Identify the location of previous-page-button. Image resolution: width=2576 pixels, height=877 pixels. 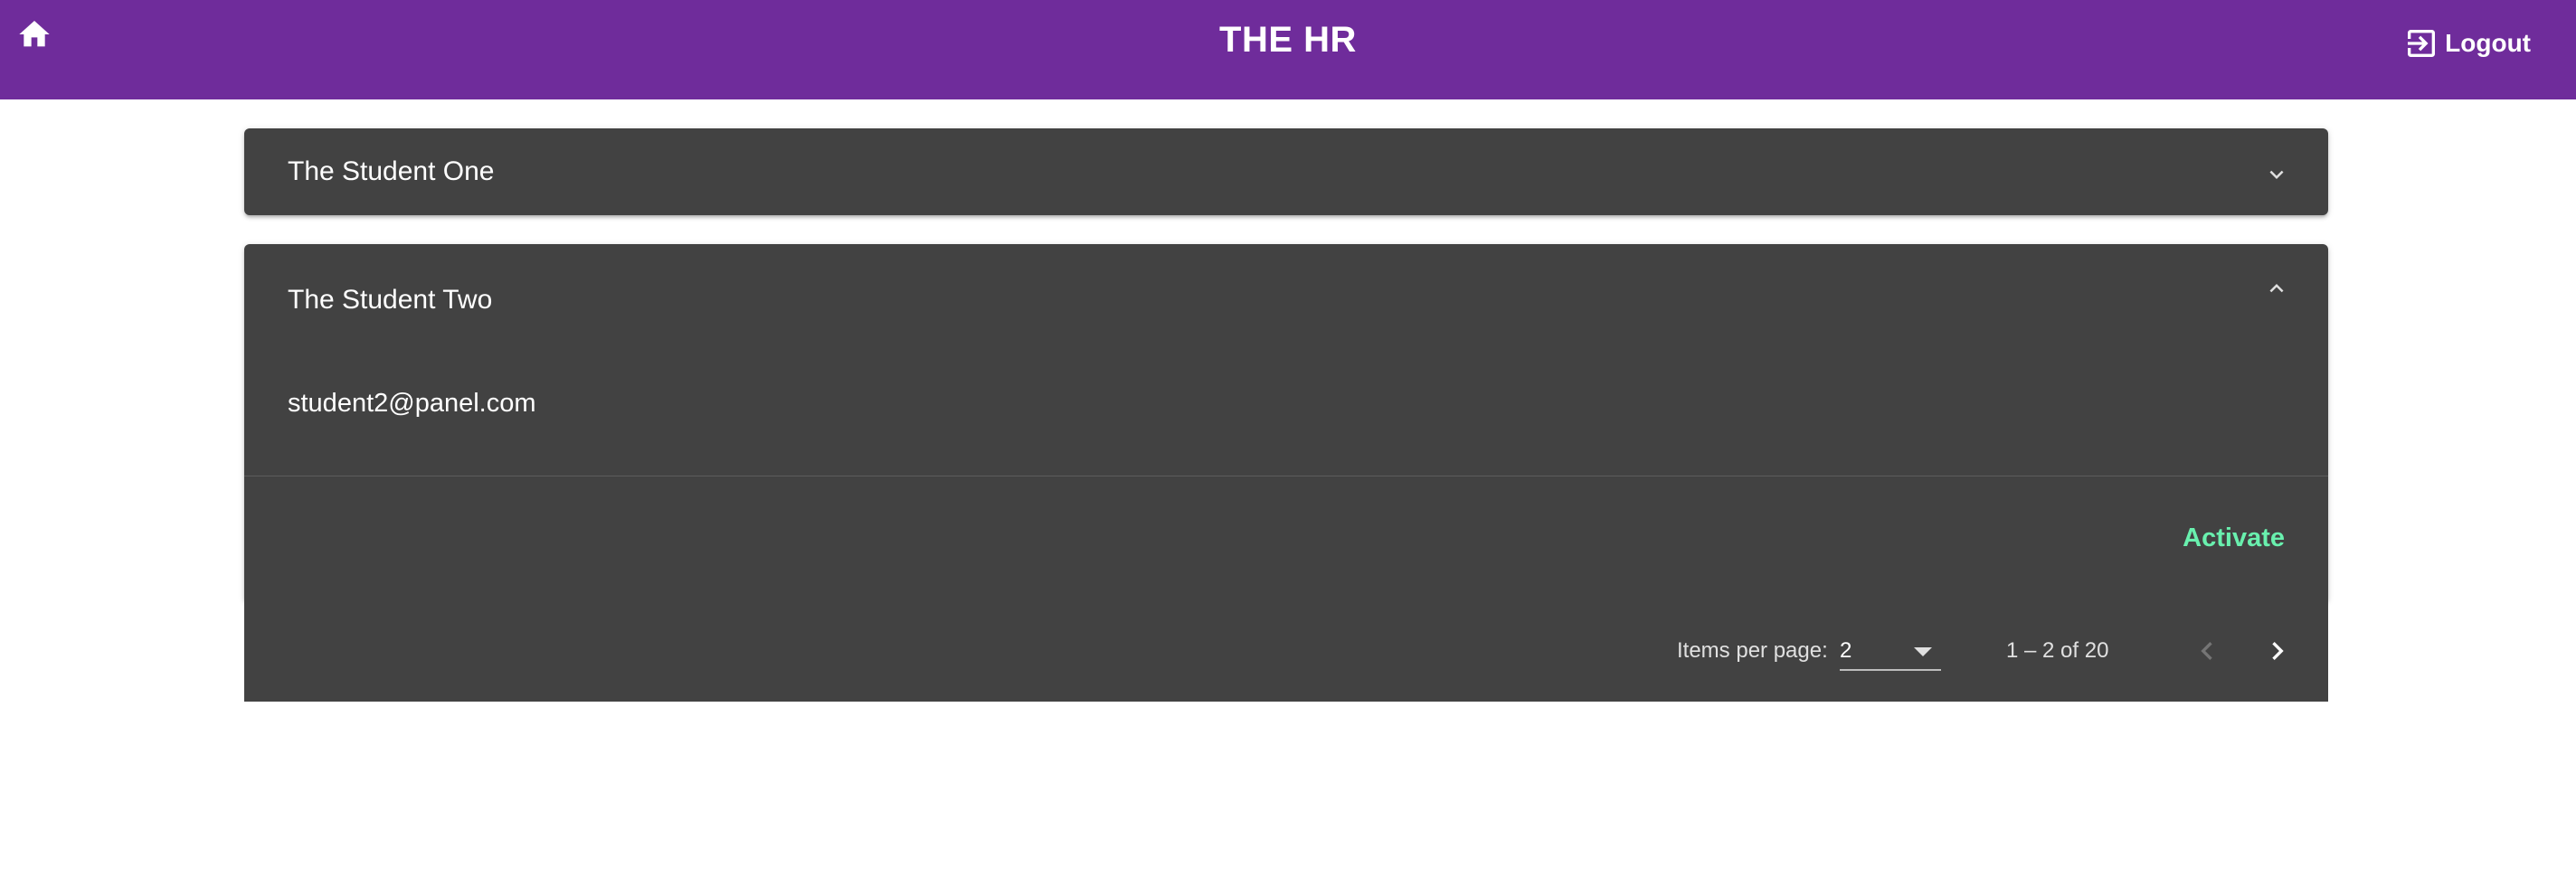
(2207, 651).